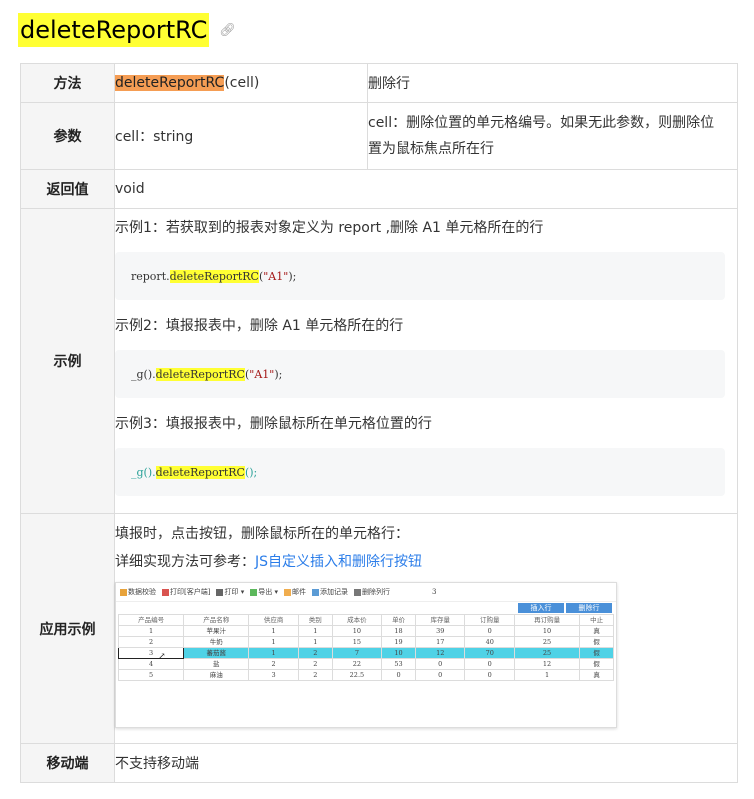 Image resolution: width=754 pixels, height=799 pixels. Describe the element at coordinates (329, 228) in the screenshot. I see `example-1-text: 示例1：若获取到的报表对象定义为 report ,删除 A1 单元格所在的行` at that location.